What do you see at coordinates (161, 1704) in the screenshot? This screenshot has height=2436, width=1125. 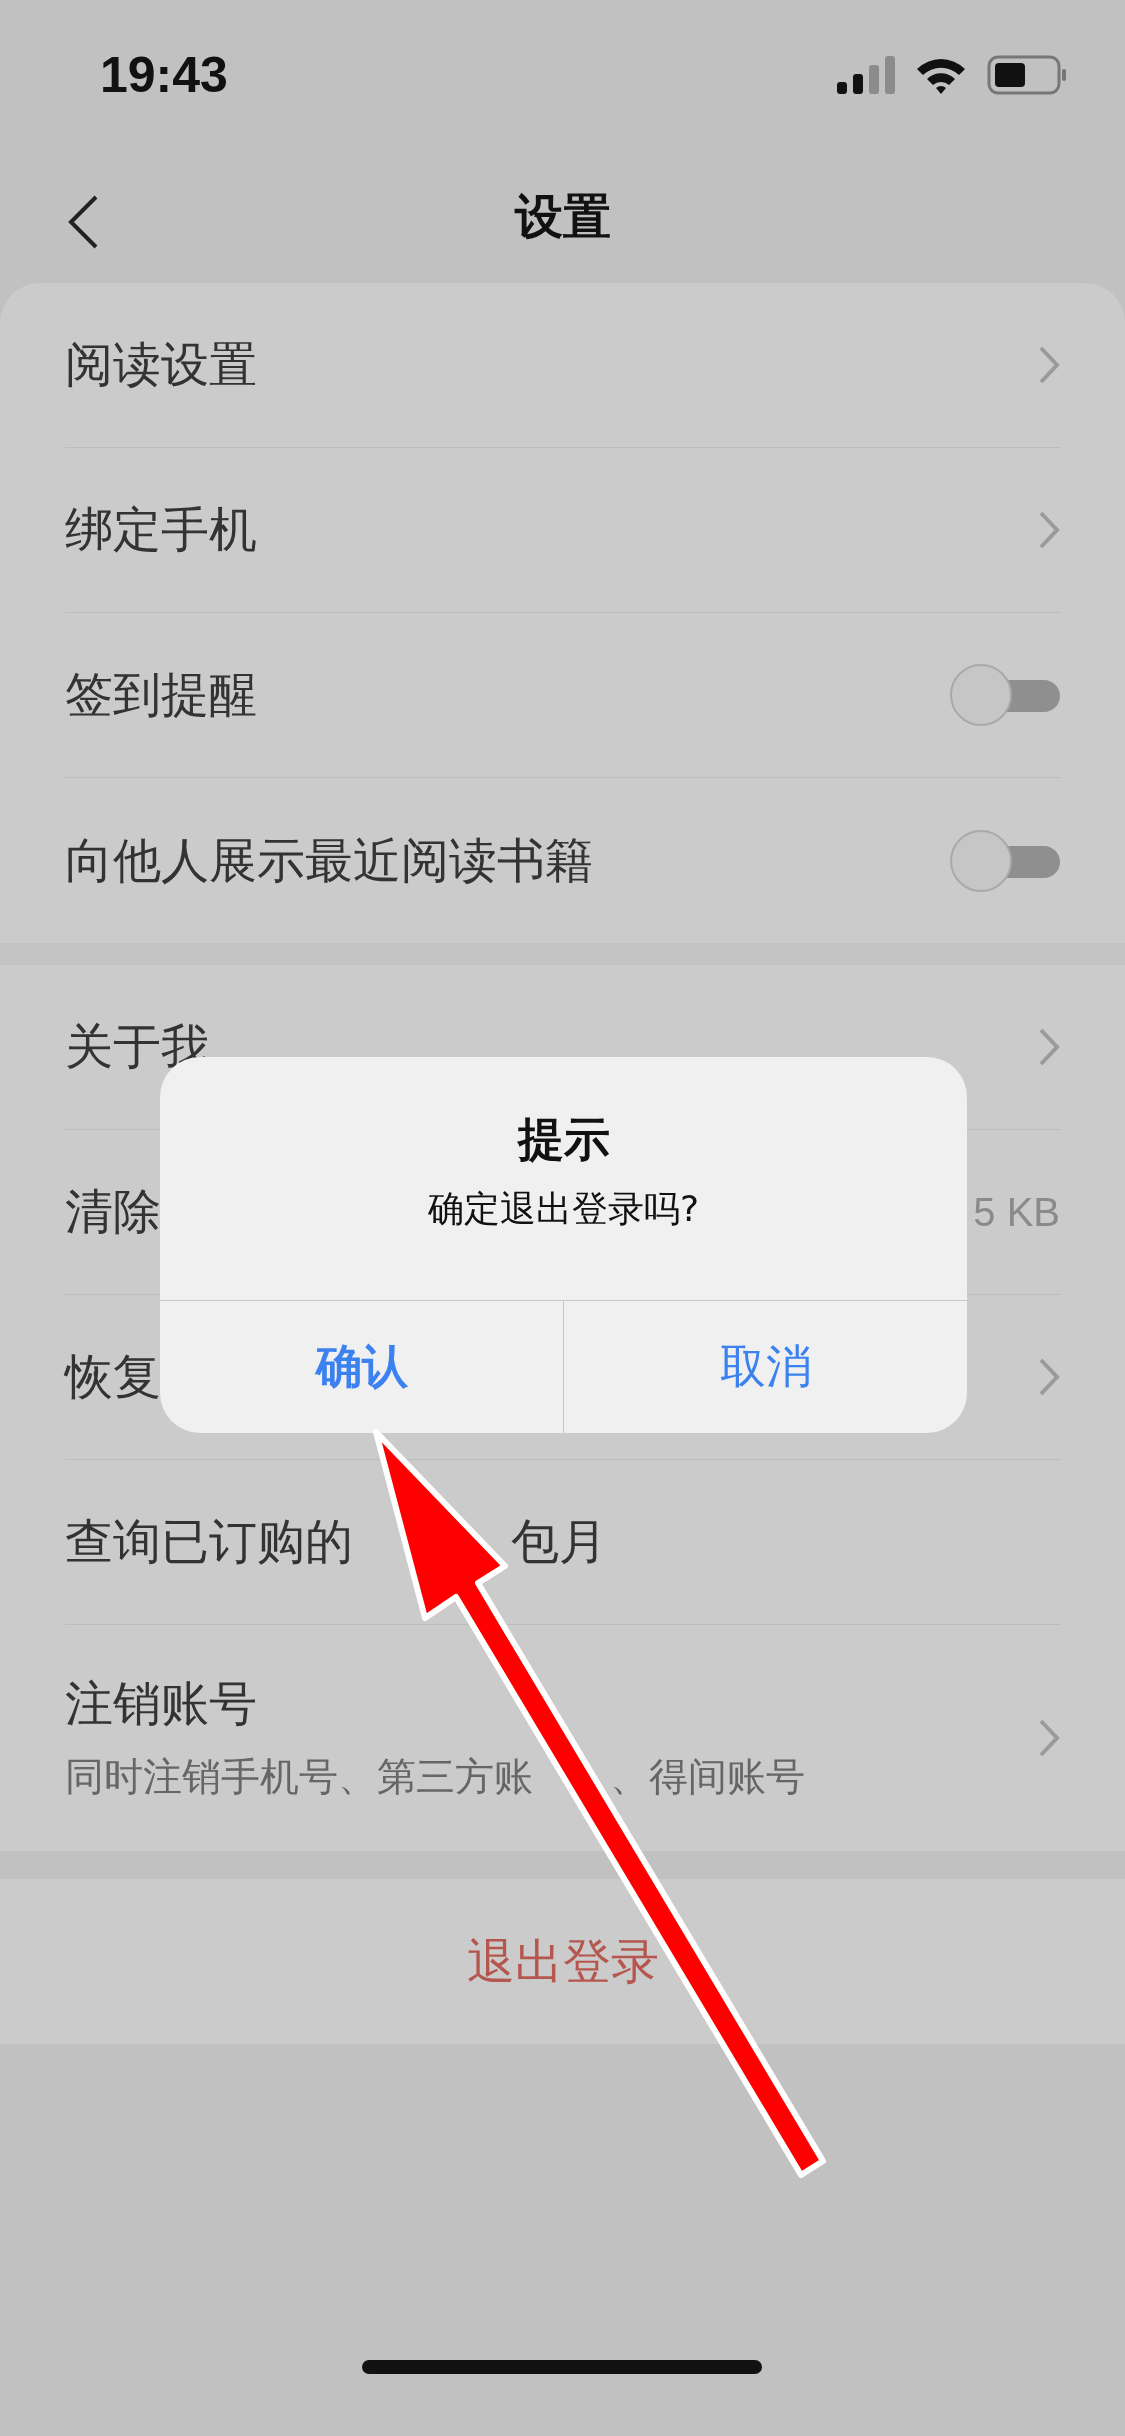 I see `setting-label: 注销账号` at bounding box center [161, 1704].